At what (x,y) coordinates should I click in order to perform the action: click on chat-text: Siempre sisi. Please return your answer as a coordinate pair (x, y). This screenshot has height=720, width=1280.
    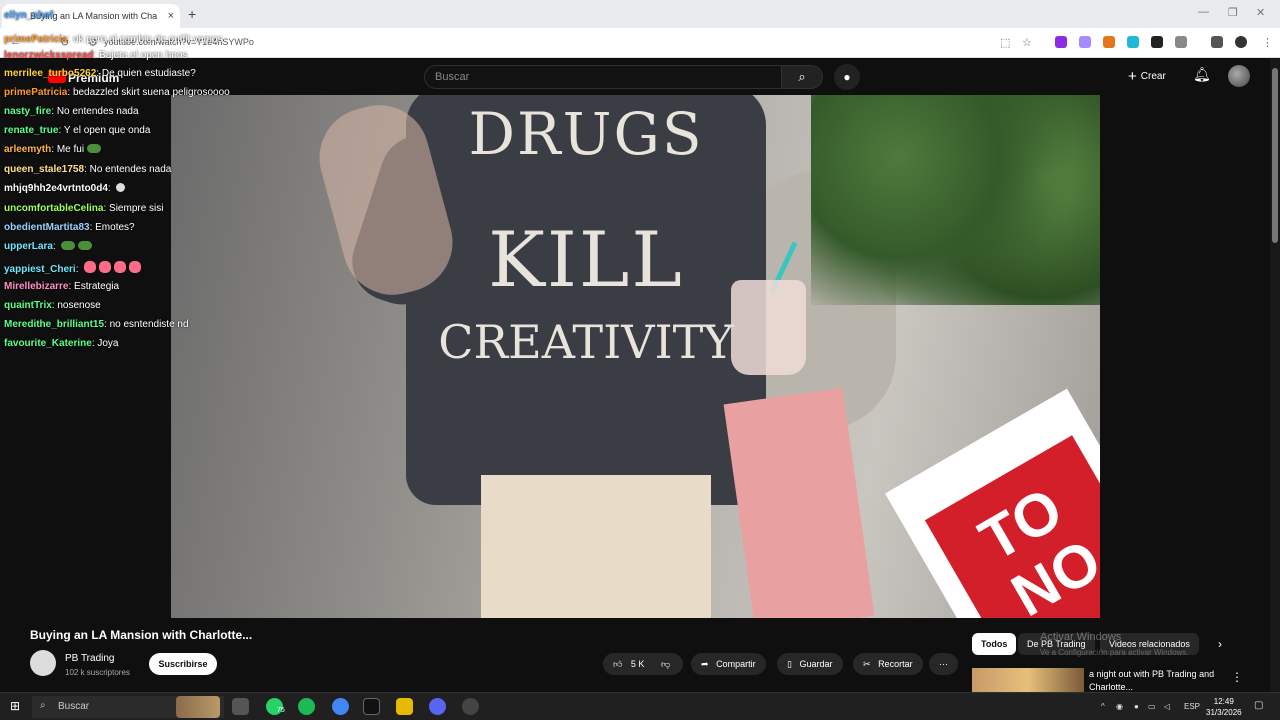
    Looking at the image, I should click on (136, 208).